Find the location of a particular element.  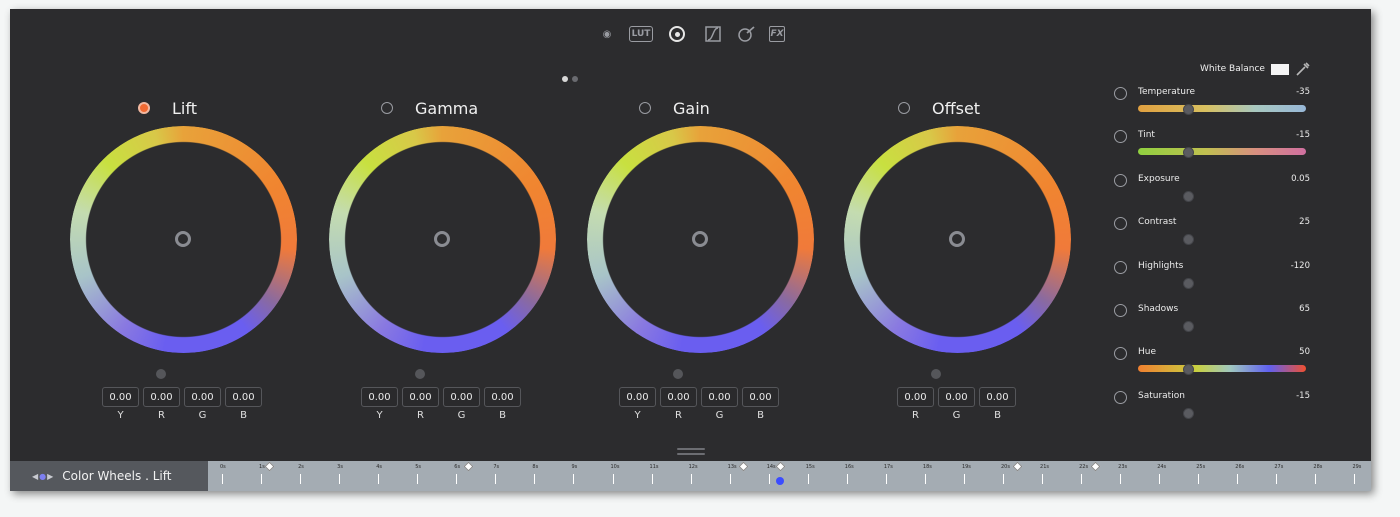

adjust-value: -120 is located at coordinates (1300, 266).